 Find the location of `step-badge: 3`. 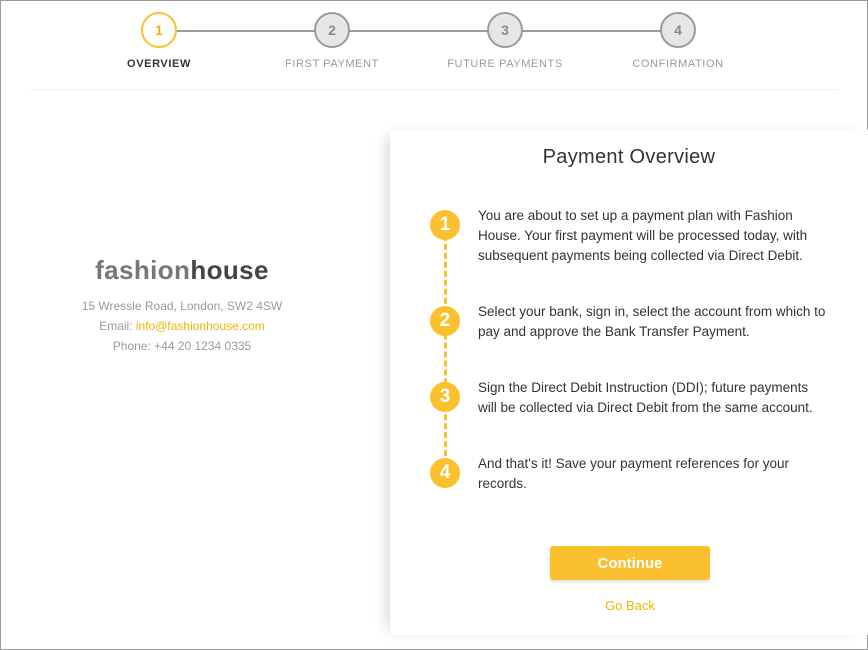

step-badge: 3 is located at coordinates (445, 397).